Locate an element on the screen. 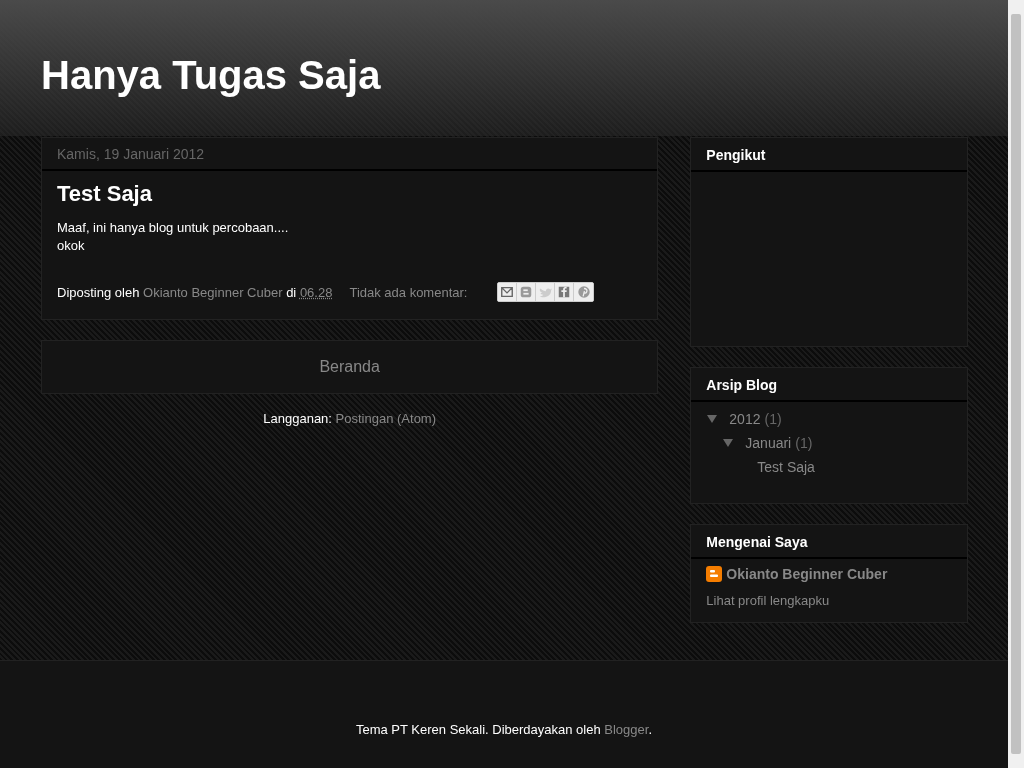 The height and width of the screenshot is (768, 1024). home-link: Beranda is located at coordinates (349, 367).